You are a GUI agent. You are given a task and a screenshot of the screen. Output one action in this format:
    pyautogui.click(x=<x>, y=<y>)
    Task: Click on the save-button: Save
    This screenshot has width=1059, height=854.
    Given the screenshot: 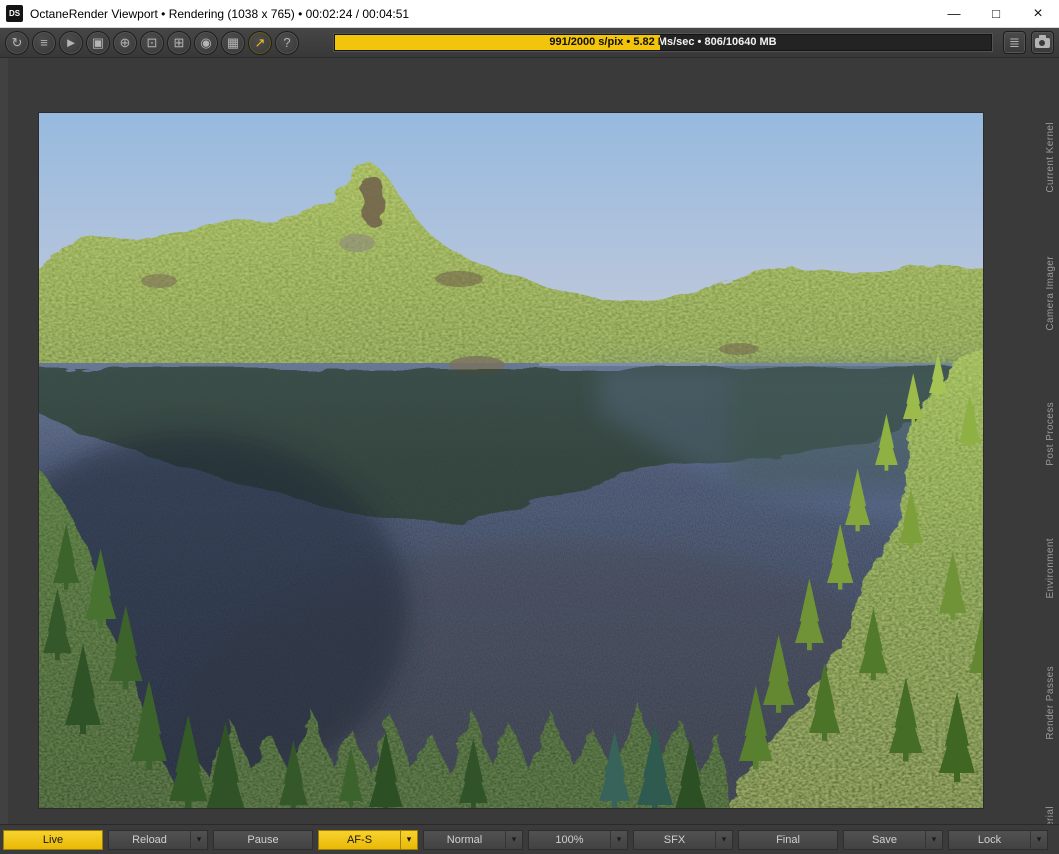 What is the action you would take?
    pyautogui.click(x=884, y=839)
    